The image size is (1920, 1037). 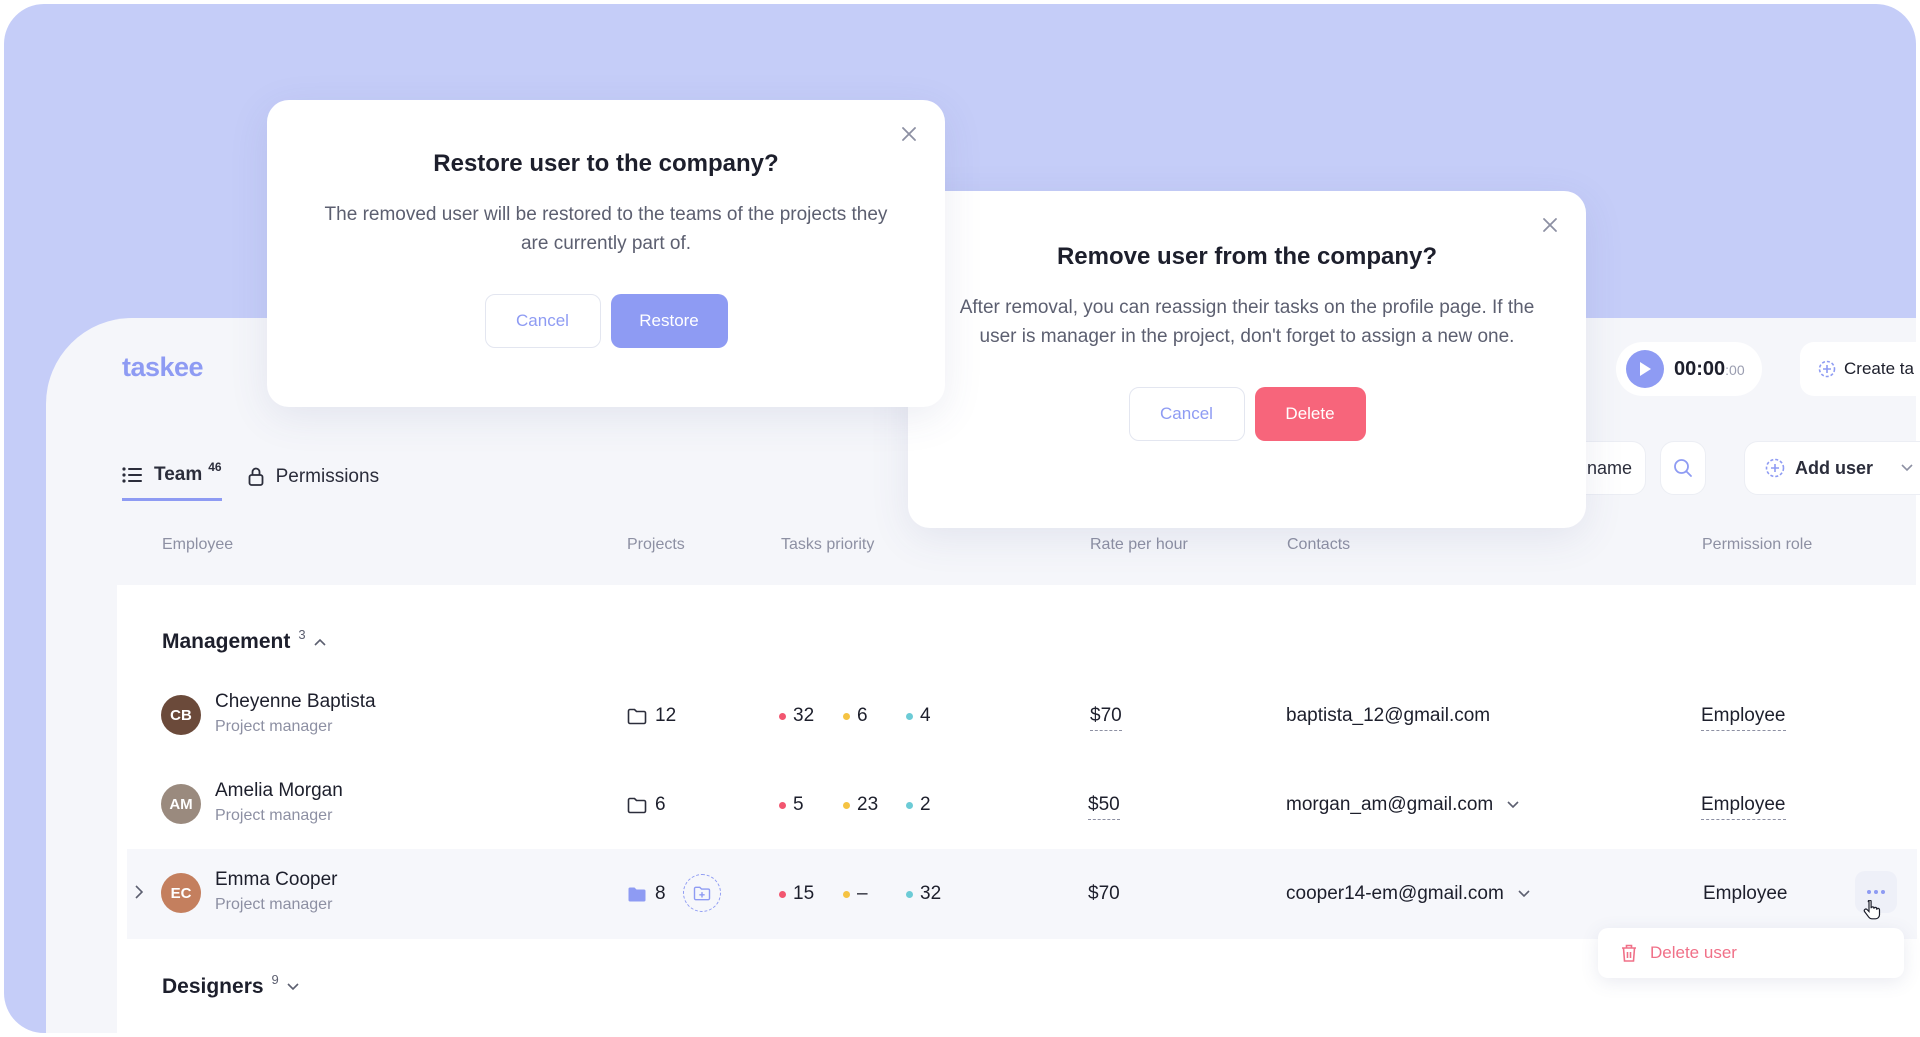 What do you see at coordinates (669, 321) in the screenshot?
I see `restore-button: Restore` at bounding box center [669, 321].